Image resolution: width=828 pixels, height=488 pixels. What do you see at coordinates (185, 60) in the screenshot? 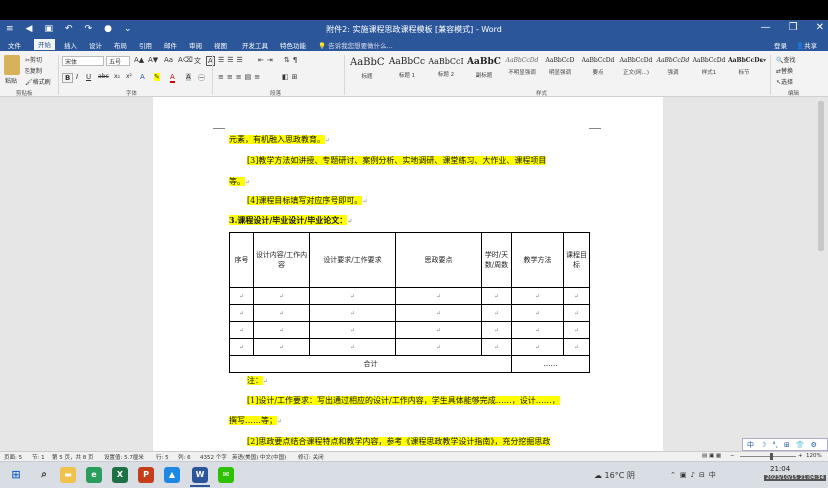
I see `clear-format-icon: A⌫` at bounding box center [185, 60].